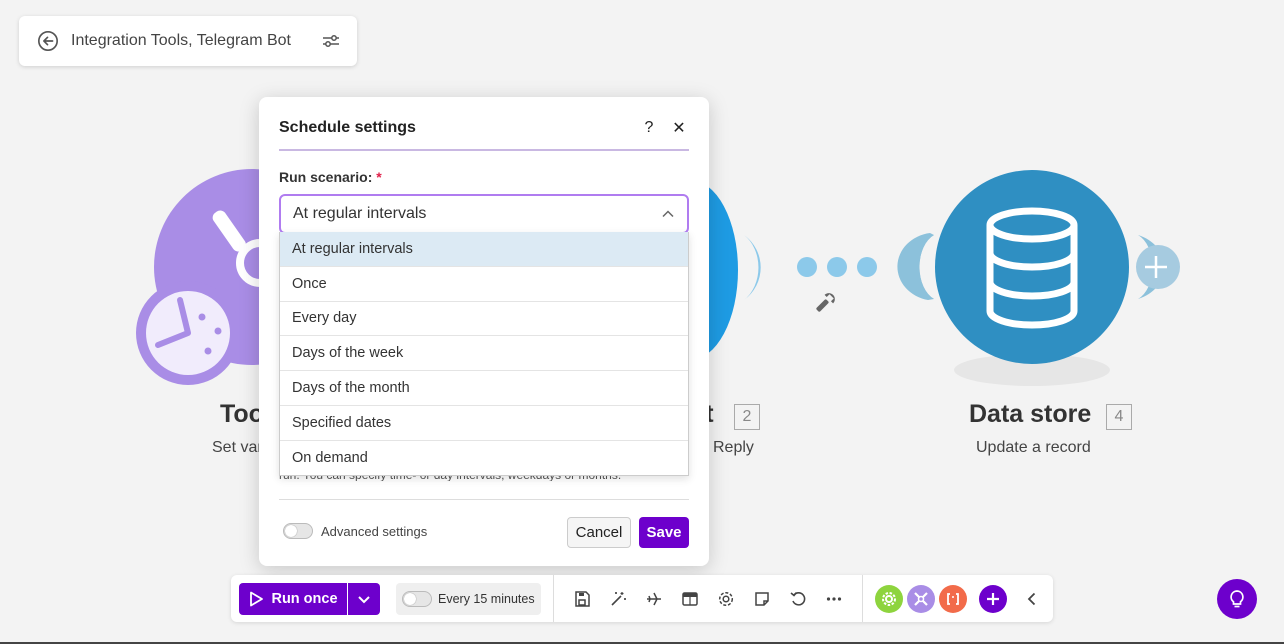 Image resolution: width=1284 pixels, height=644 pixels. I want to click on magic-wand-icon, so click(618, 599).